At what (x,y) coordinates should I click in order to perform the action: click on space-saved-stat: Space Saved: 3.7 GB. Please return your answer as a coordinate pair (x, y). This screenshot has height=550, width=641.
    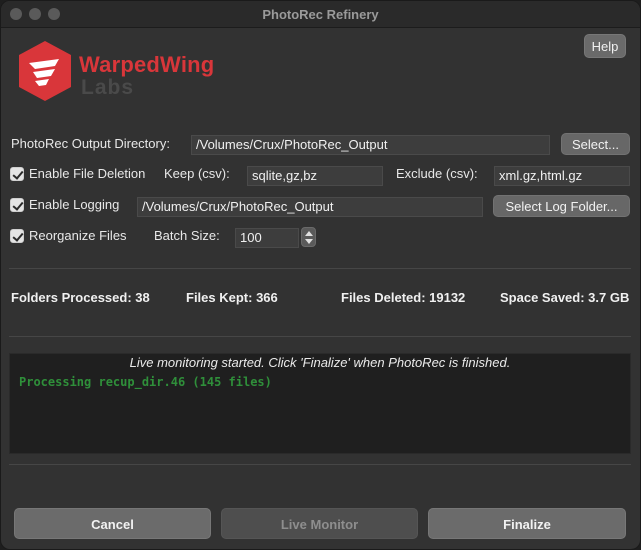
    Looking at the image, I should click on (565, 297).